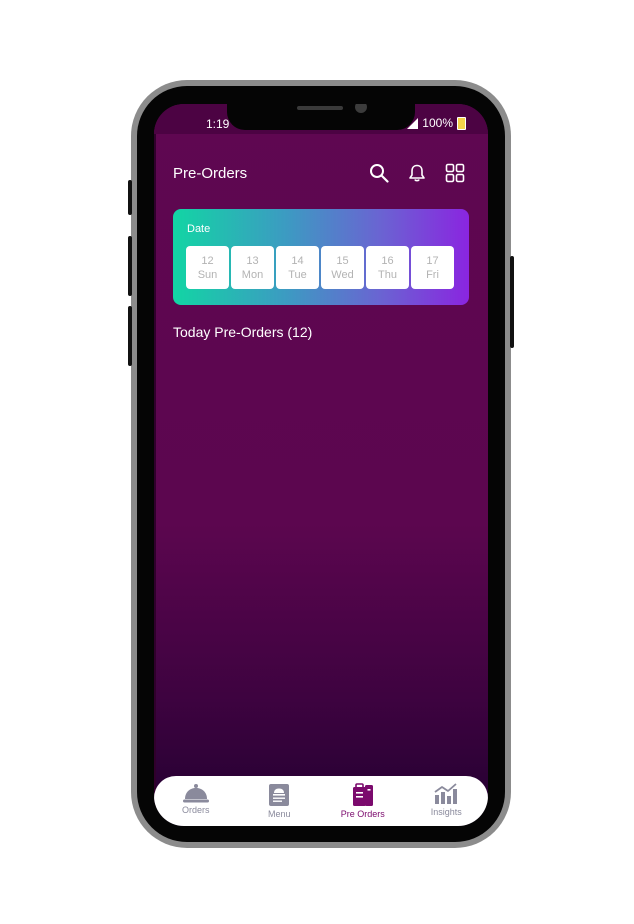  Describe the element at coordinates (320, 108) in the screenshot. I see `speaker-grille` at that location.